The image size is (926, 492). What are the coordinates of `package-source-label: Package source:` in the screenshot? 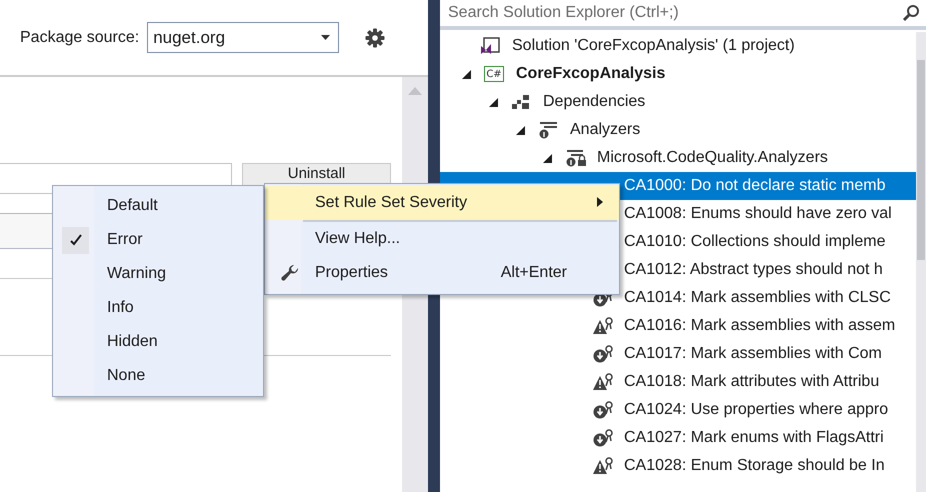 It's located at (80, 37).